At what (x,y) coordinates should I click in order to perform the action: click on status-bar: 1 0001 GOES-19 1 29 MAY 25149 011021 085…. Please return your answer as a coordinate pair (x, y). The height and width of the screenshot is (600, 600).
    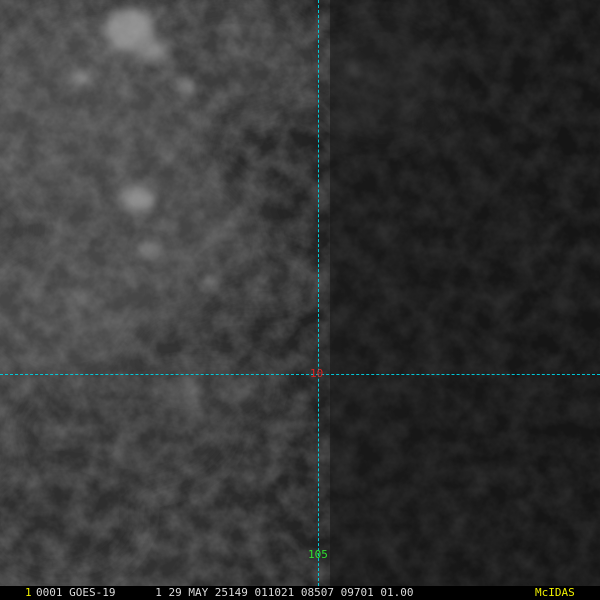
    Looking at the image, I should click on (300, 593).